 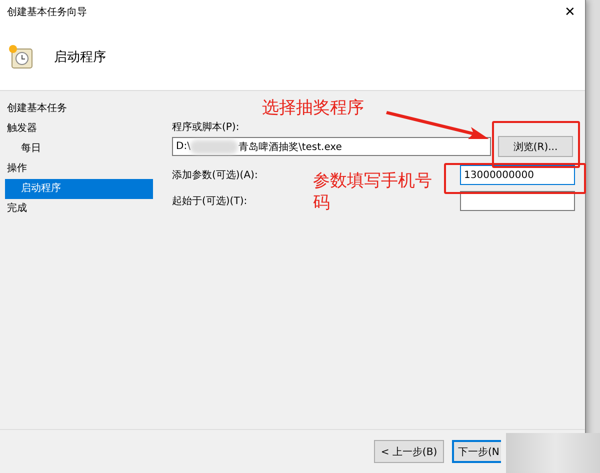 What do you see at coordinates (517, 201) in the screenshot?
I see `input-field` at bounding box center [517, 201].